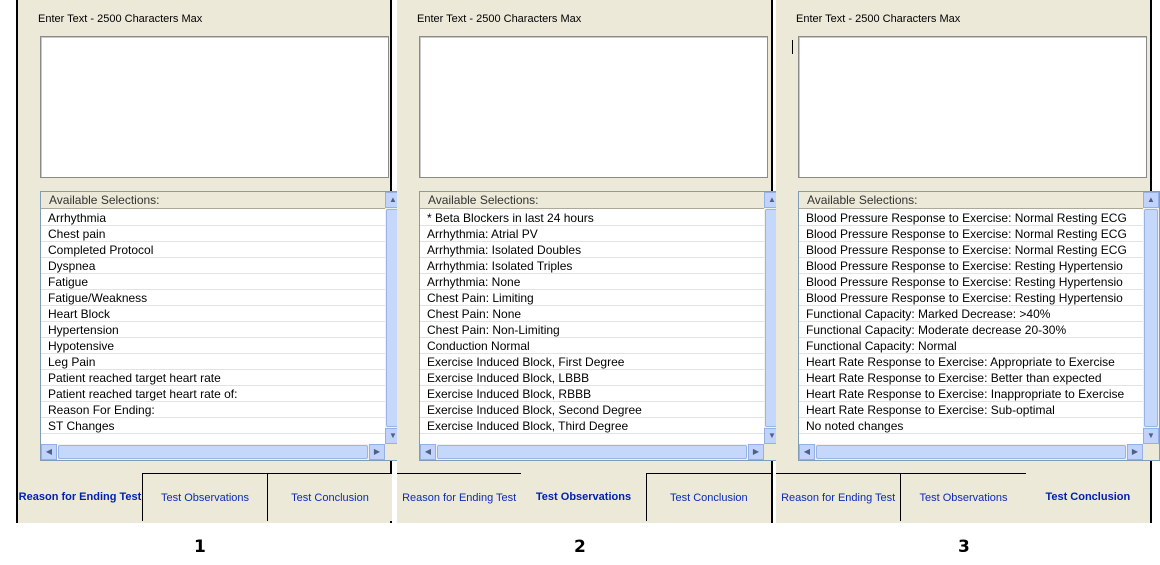 This screenshot has height=565, width=1160. I want to click on scroll-up-arrow-icon: ▲, so click(1151, 200).